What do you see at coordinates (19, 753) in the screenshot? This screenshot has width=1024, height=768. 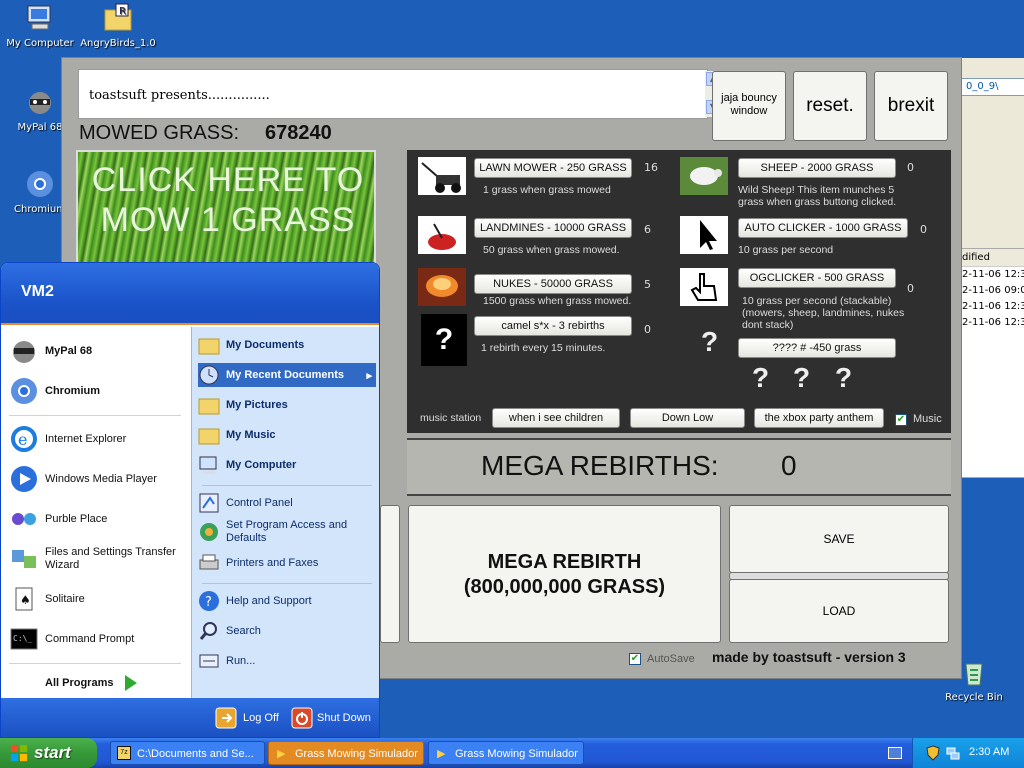 I see `windows-logo-icon` at bounding box center [19, 753].